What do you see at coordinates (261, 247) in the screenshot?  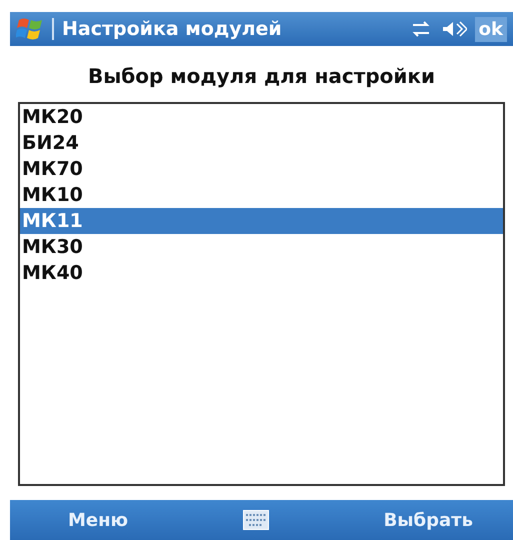 I see `module-list-item: МК30` at bounding box center [261, 247].